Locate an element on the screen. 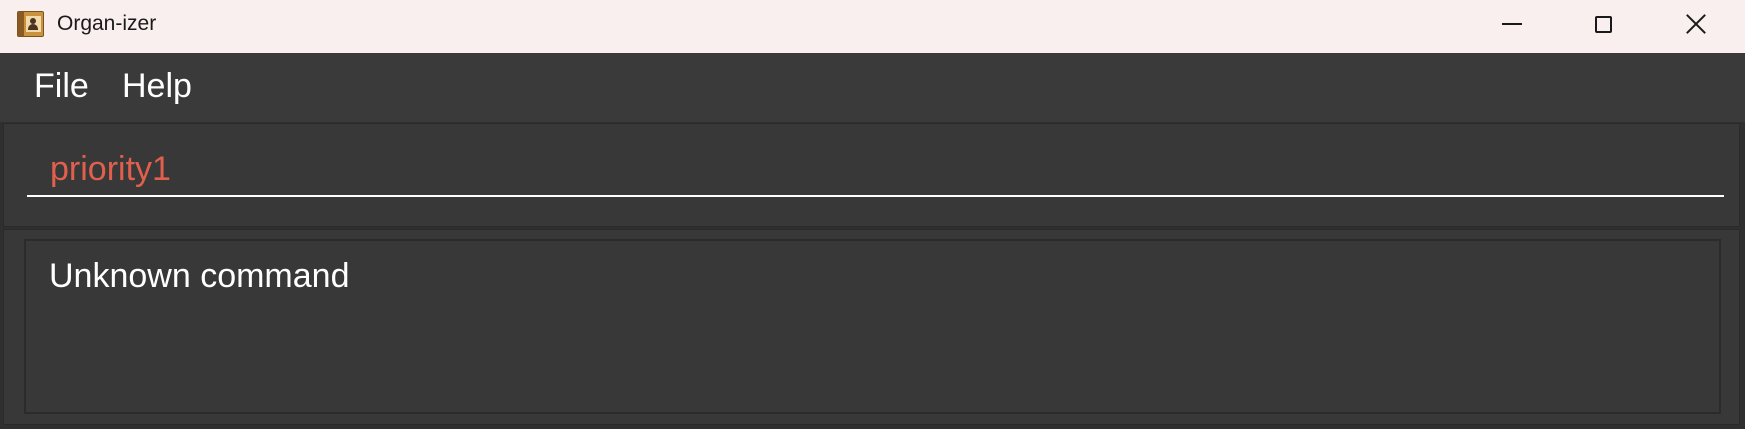  minimize-button is located at coordinates (1512, 24).